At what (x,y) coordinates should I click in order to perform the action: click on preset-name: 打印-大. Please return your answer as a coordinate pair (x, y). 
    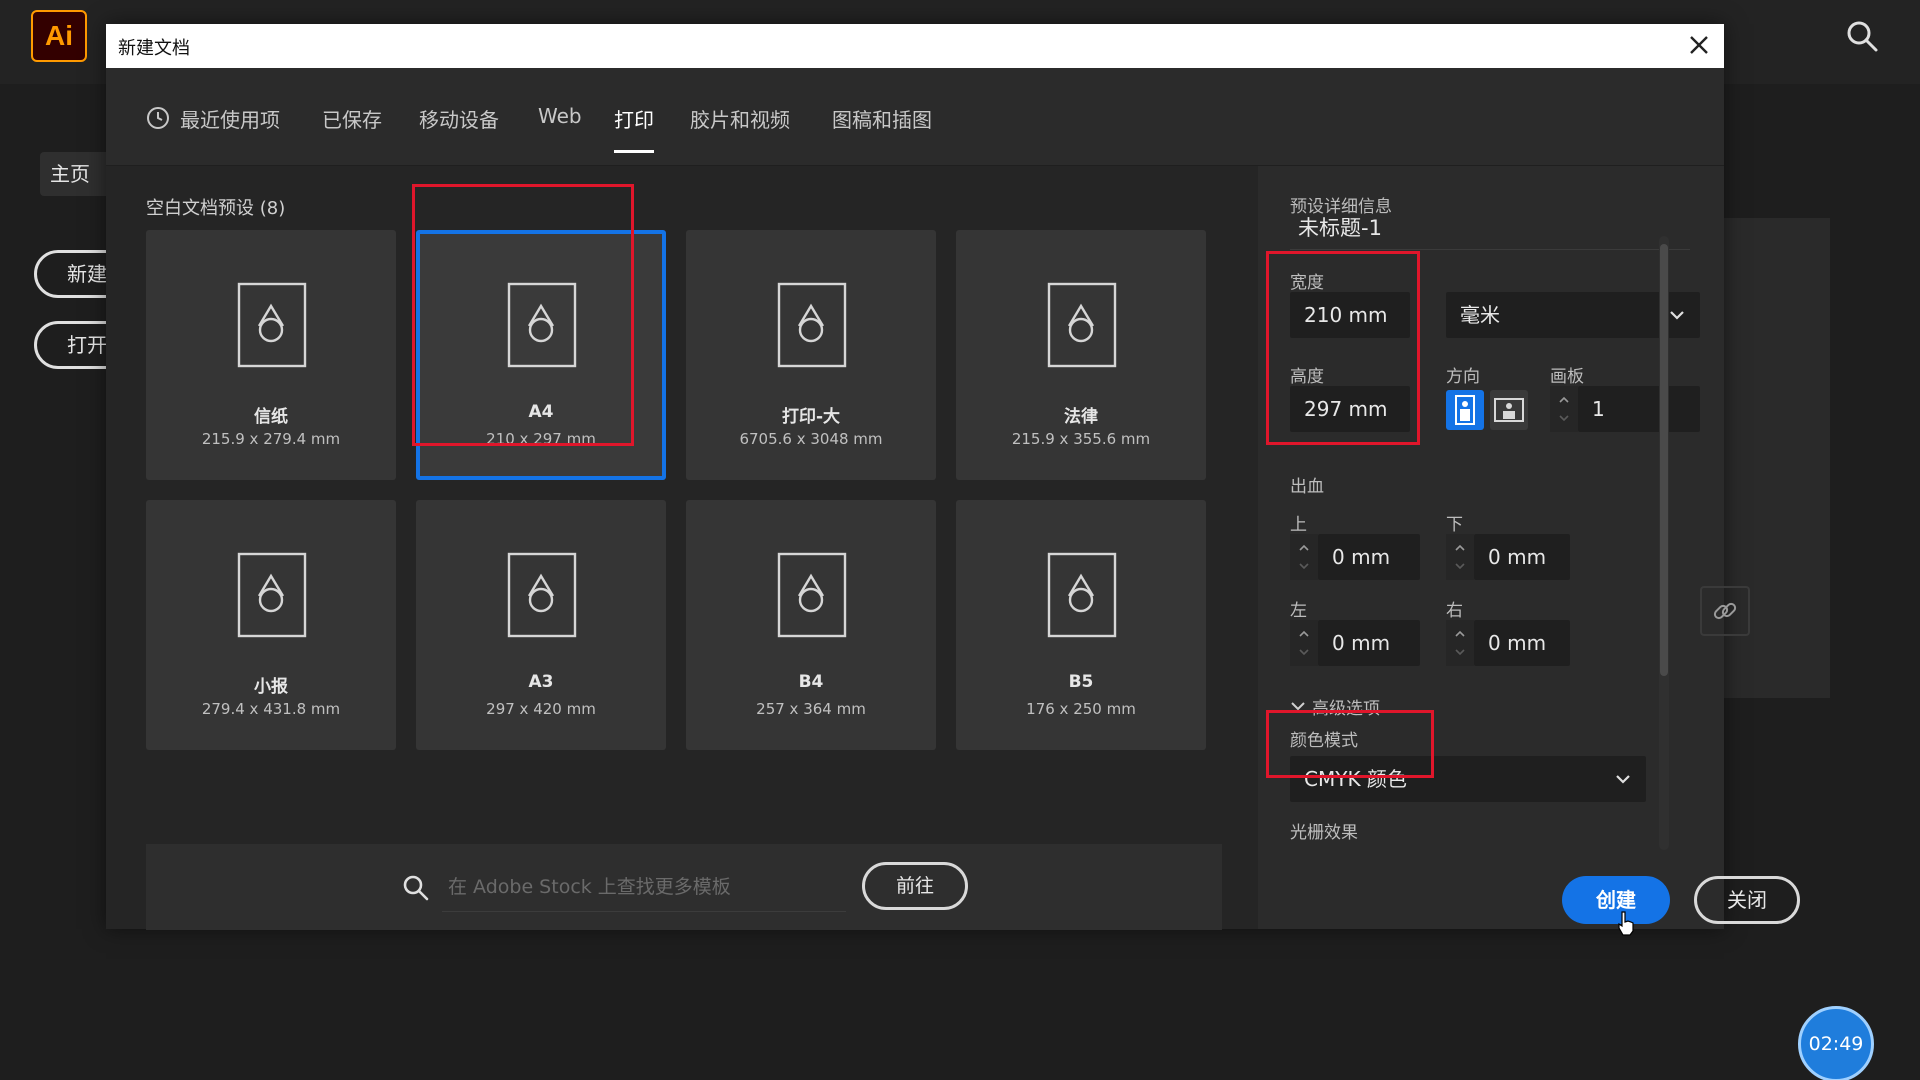
    Looking at the image, I should click on (811, 417).